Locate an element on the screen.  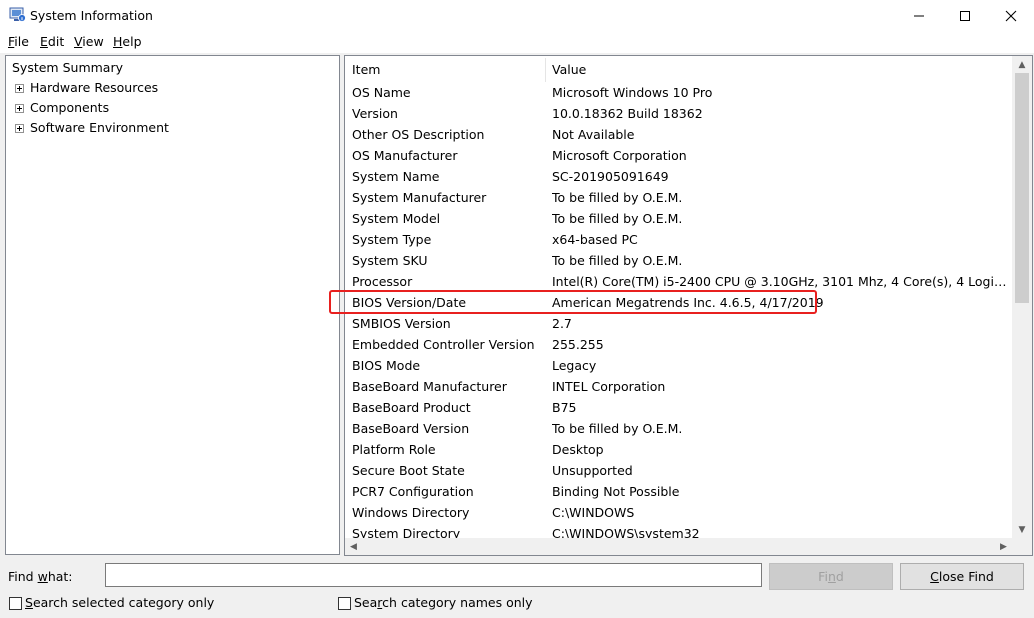
scroll-right-icon: ▶ is located at coordinates (1003, 546).